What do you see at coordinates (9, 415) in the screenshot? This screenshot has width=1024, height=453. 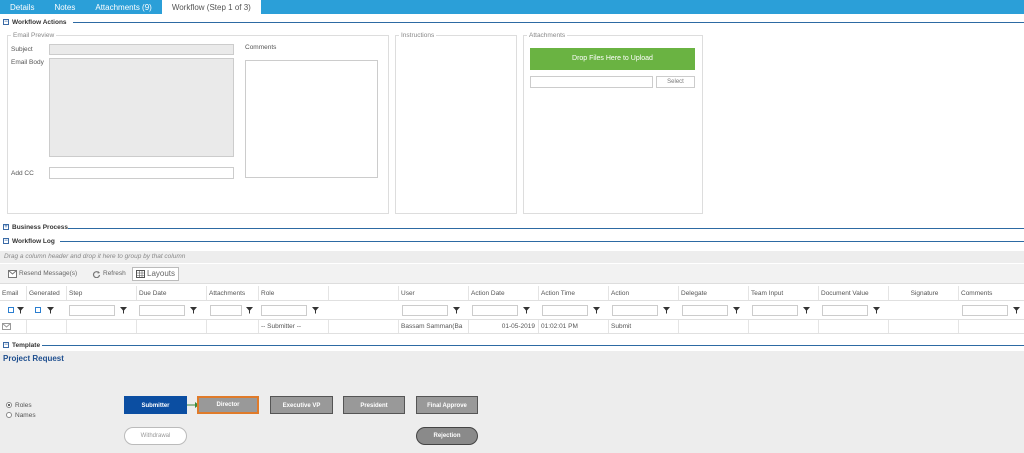 I see `names-radio` at bounding box center [9, 415].